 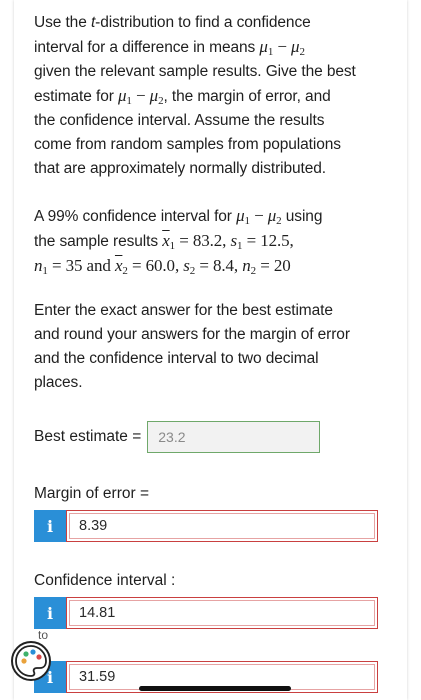 What do you see at coordinates (222, 613) in the screenshot?
I see `ci-lower-field: 14.81` at bounding box center [222, 613].